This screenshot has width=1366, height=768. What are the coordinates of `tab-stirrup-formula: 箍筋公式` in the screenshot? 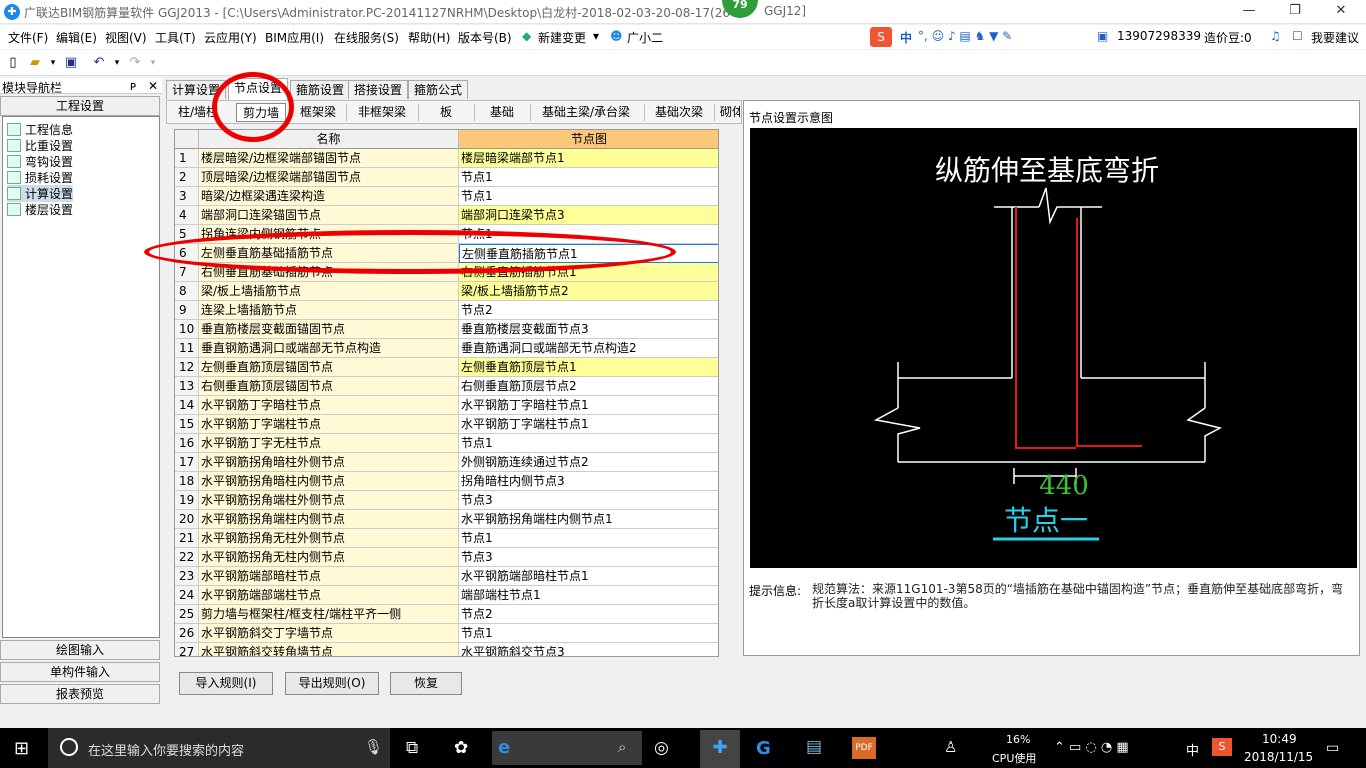 It's located at (438, 89).